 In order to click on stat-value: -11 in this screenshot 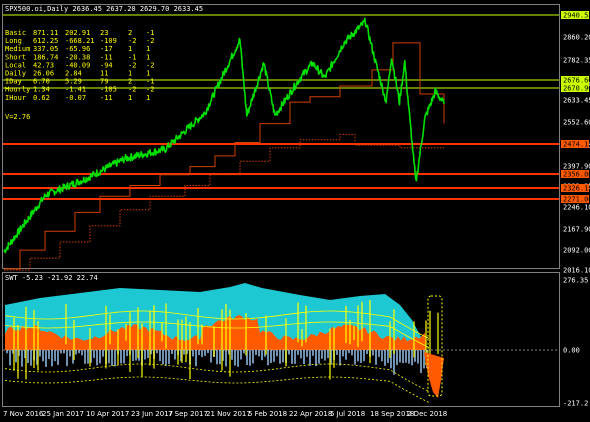, I will do `click(106, 57)`.